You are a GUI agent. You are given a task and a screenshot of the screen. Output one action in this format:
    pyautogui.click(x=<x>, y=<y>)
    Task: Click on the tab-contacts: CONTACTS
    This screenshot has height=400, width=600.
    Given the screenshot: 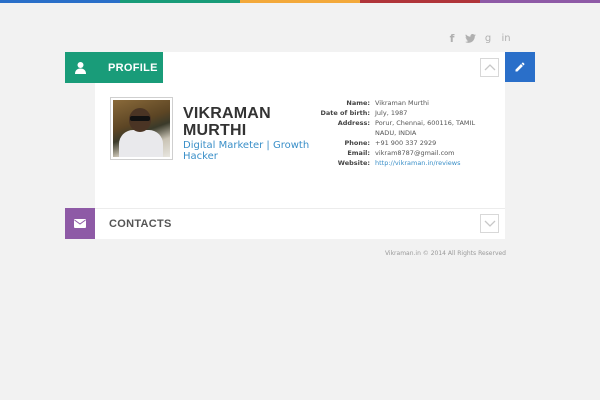 What is the action you would take?
    pyautogui.click(x=118, y=223)
    